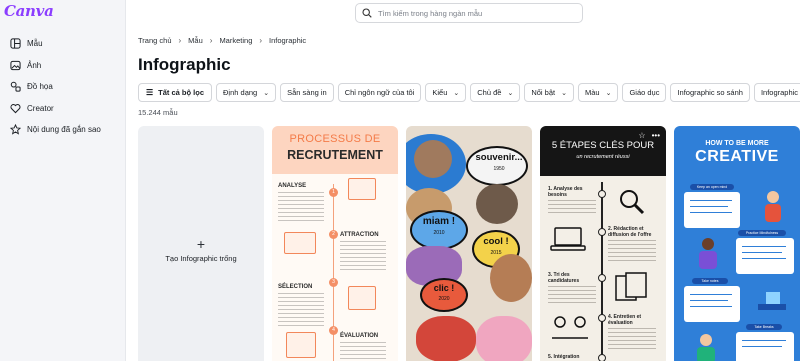  I want to click on plus-icon: +, so click(201, 243).